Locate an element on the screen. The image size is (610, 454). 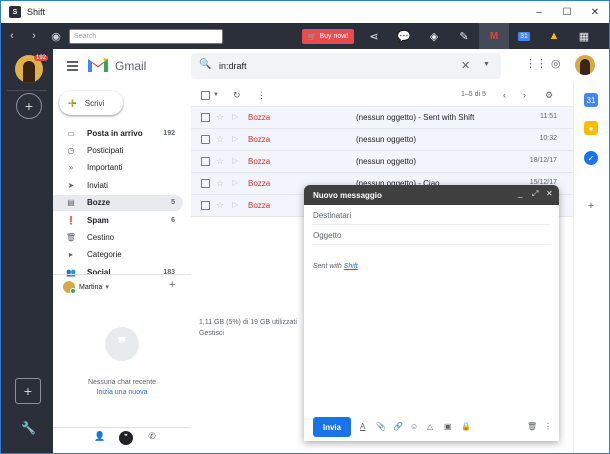
phone-tab-icon: ✆ is located at coordinates (152, 438).